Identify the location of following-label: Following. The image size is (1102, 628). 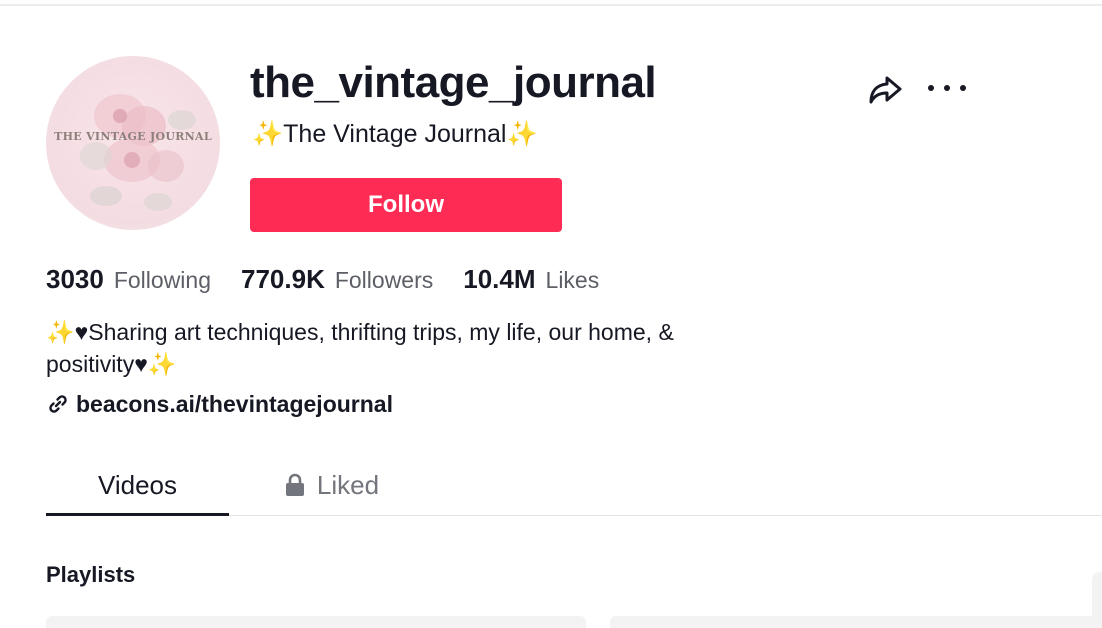
(162, 280).